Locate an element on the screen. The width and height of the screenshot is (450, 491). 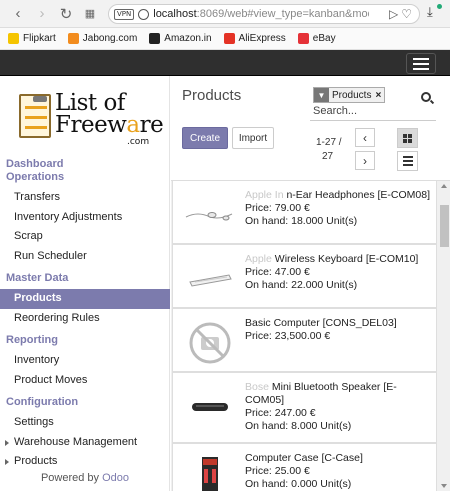
download-indicator is located at coordinates (439, 6).